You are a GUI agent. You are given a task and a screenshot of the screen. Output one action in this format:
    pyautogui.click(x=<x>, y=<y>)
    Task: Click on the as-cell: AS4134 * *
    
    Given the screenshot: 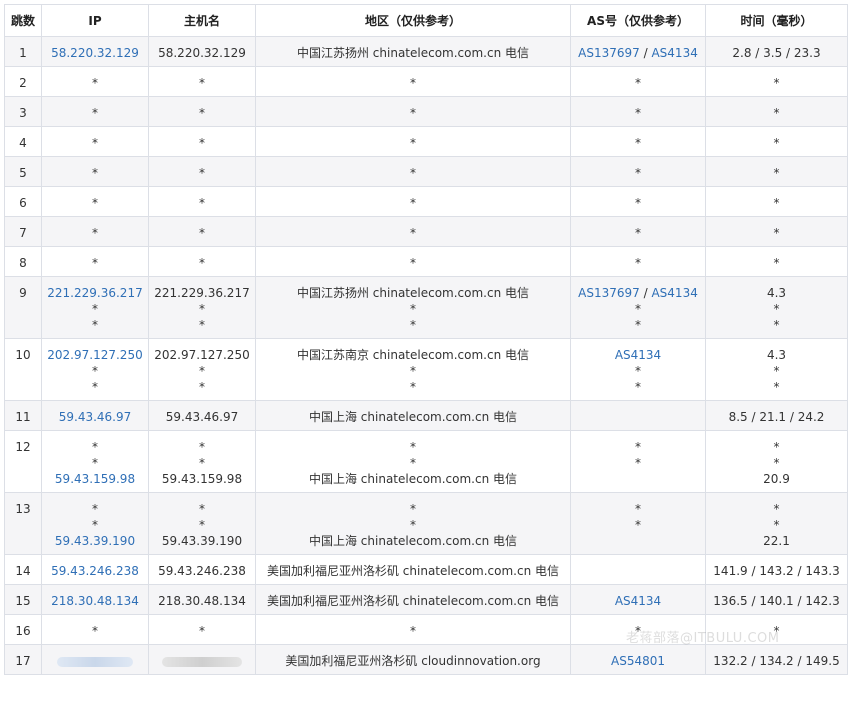 What is the action you would take?
    pyautogui.click(x=638, y=369)
    